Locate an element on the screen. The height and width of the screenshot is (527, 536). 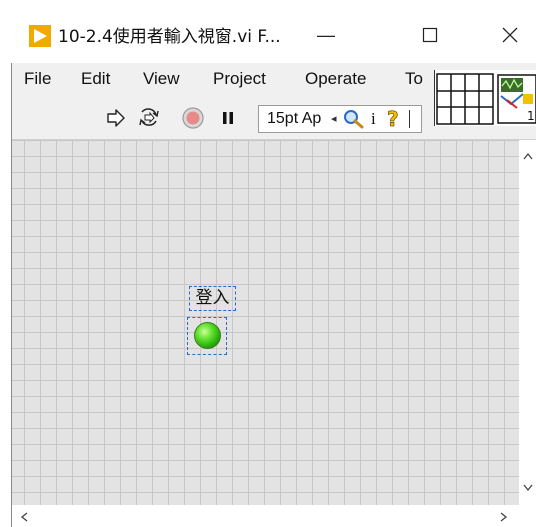
run-arrow-icon is located at coordinates (116, 118).